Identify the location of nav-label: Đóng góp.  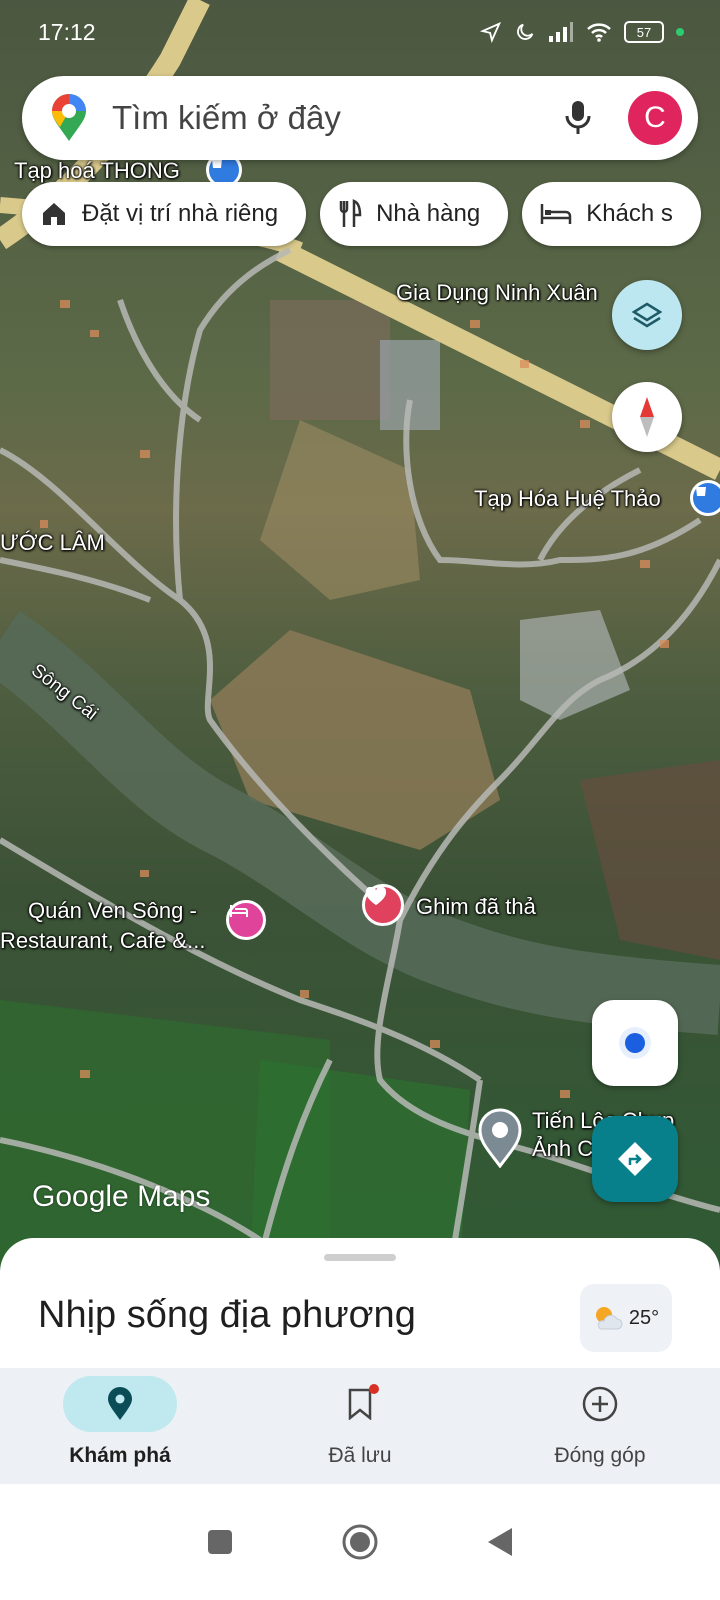
(600, 1455).